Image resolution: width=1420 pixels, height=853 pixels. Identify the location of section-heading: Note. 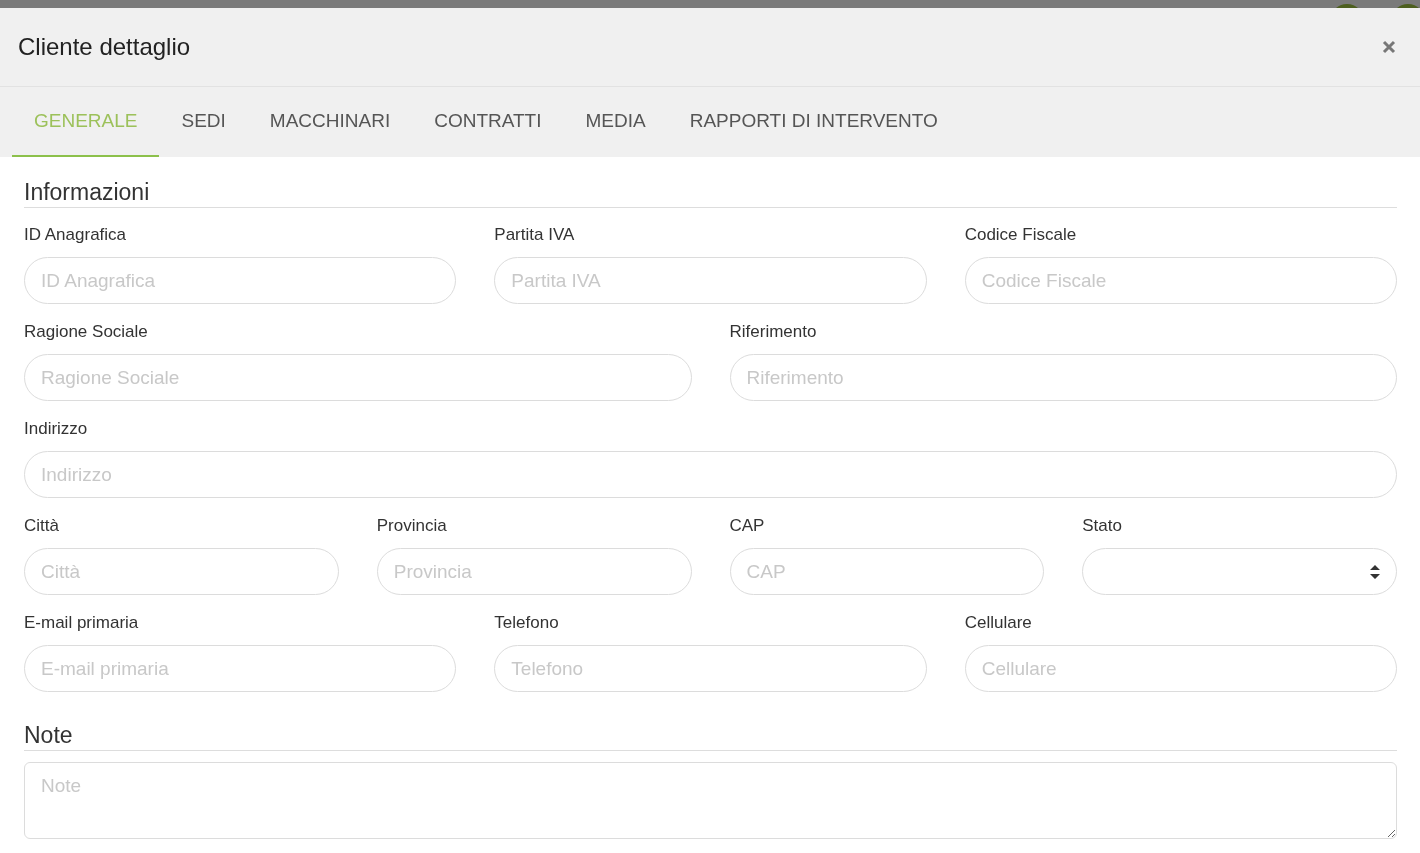
(710, 736).